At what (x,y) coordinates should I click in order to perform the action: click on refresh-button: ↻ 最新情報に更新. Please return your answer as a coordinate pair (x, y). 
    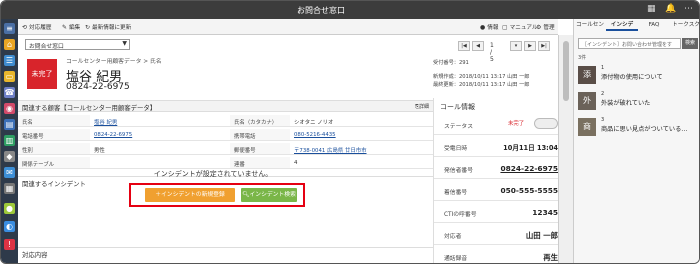
    Looking at the image, I should click on (108, 27).